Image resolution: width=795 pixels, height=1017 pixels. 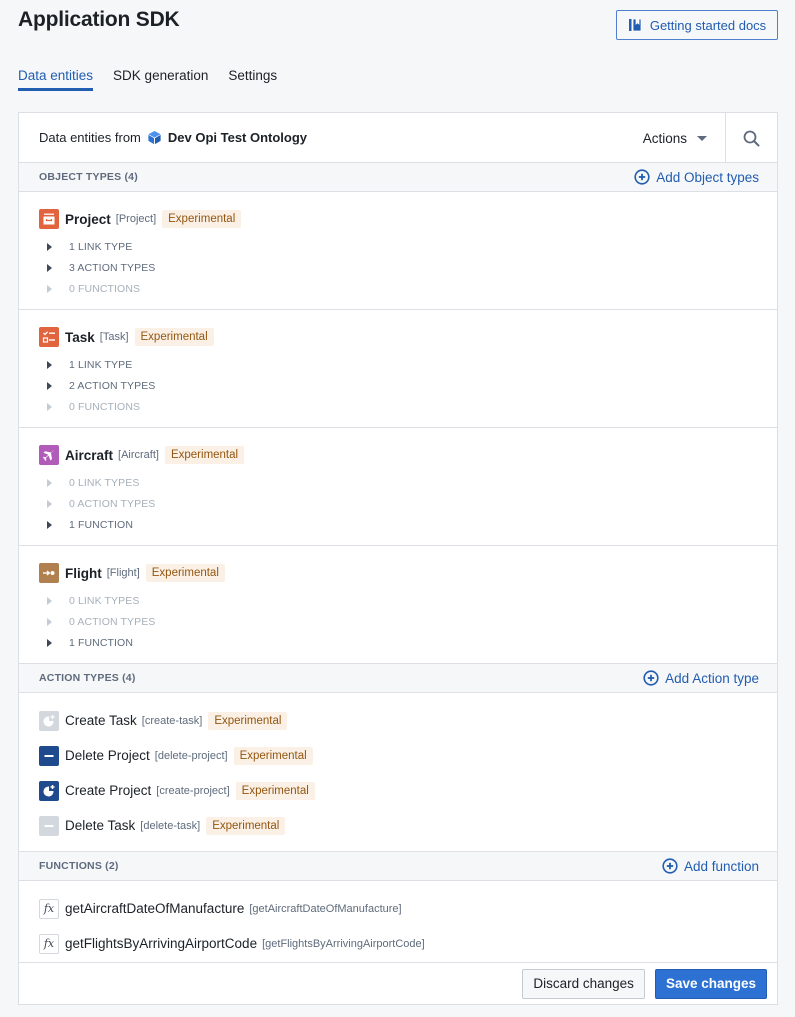 I want to click on action-type-row: Delete Task [delete-task] Experimental, so click(x=398, y=825).